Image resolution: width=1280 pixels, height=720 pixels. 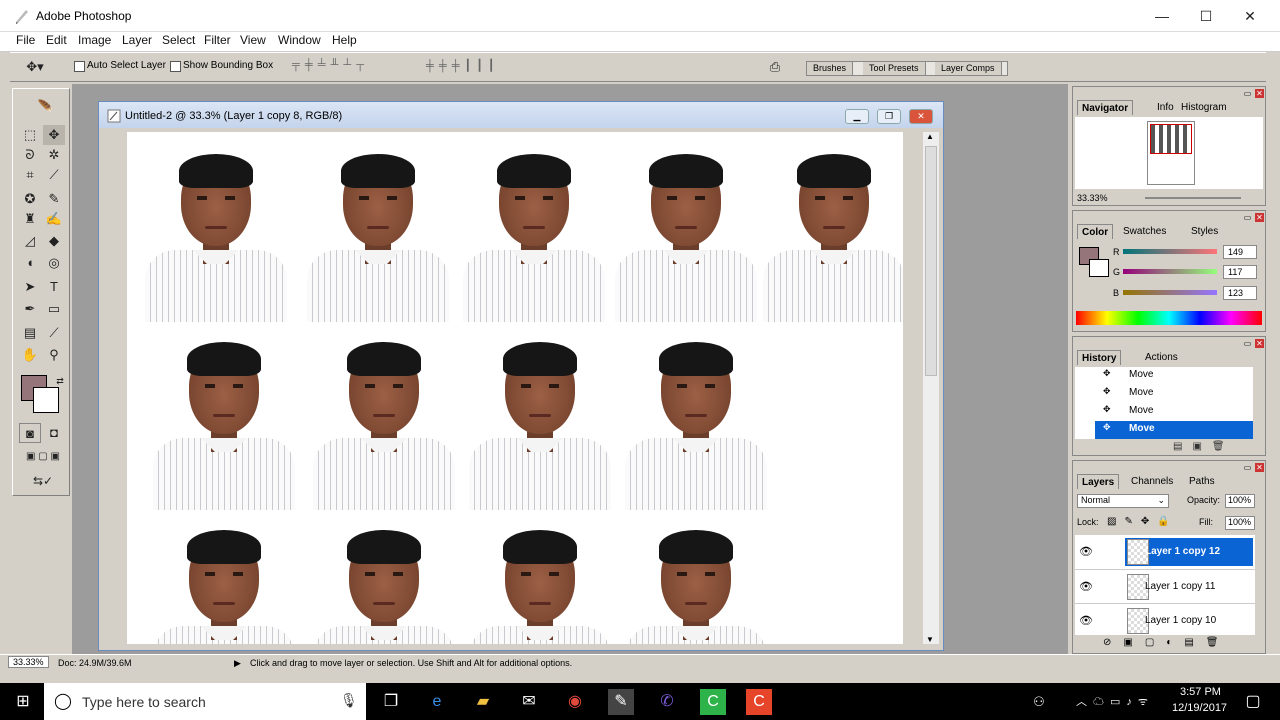 What do you see at coordinates (713, 702) in the screenshot?
I see `camtasia-green-icon: C` at bounding box center [713, 702].